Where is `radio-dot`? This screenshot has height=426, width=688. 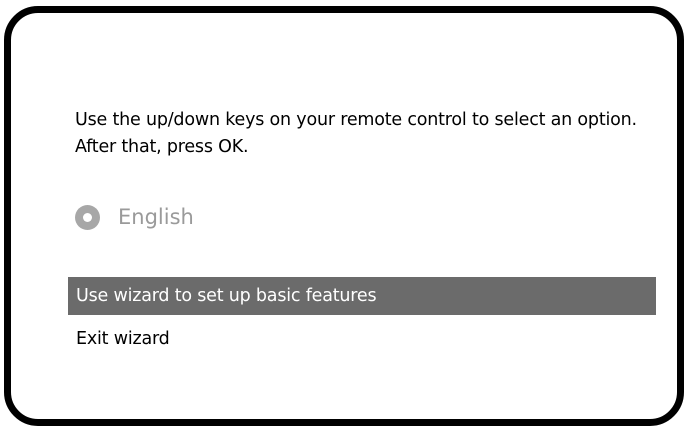 radio-dot is located at coordinates (87, 217).